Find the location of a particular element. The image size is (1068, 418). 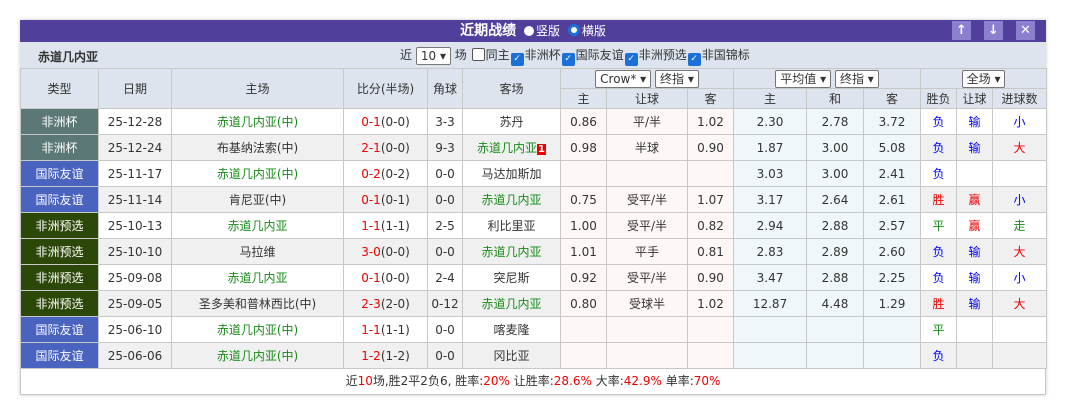

away-team: 苏丹 is located at coordinates (511, 121).